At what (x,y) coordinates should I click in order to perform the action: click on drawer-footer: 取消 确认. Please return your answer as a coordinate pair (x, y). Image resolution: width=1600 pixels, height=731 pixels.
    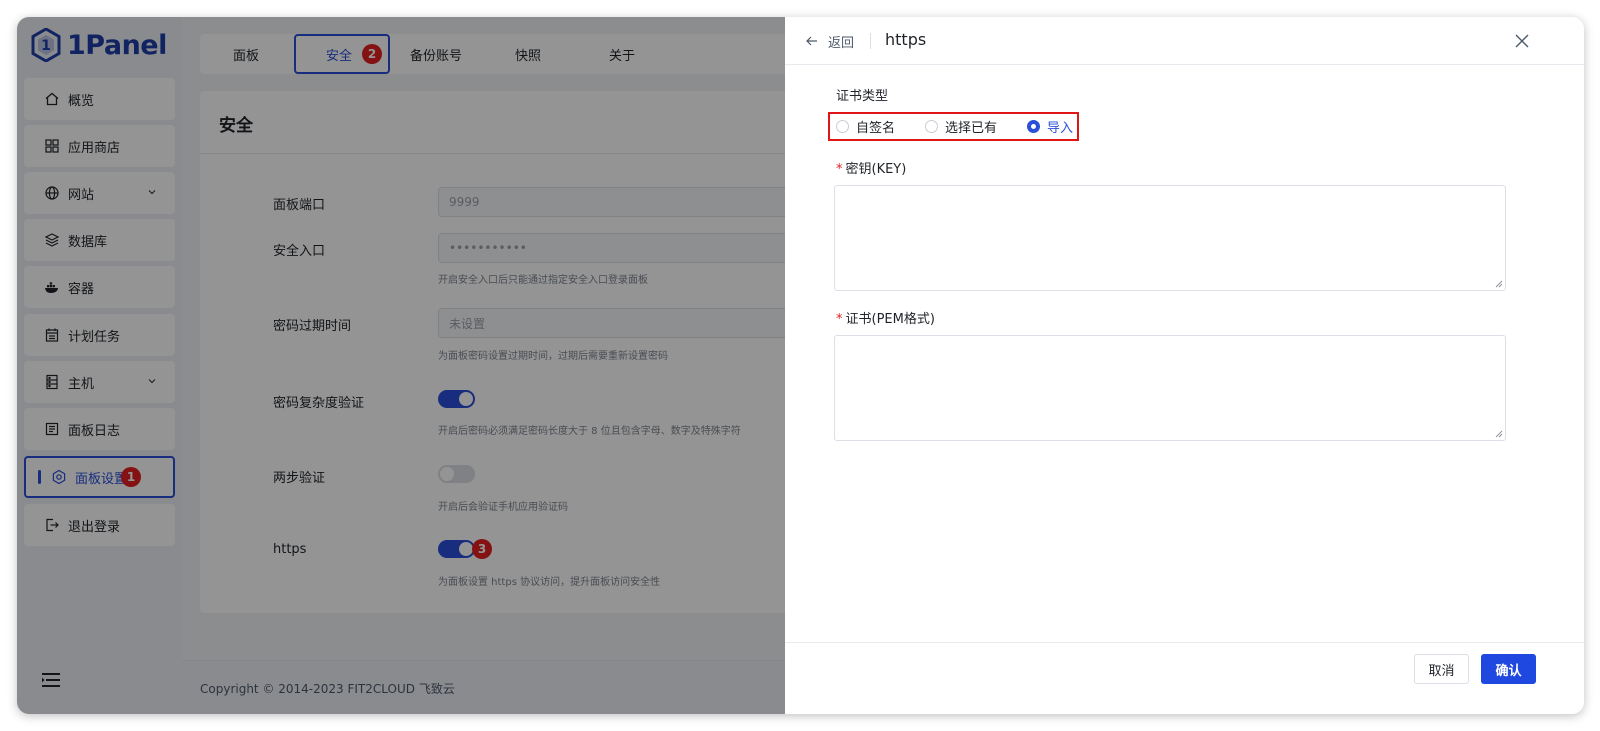
    Looking at the image, I should click on (1184, 678).